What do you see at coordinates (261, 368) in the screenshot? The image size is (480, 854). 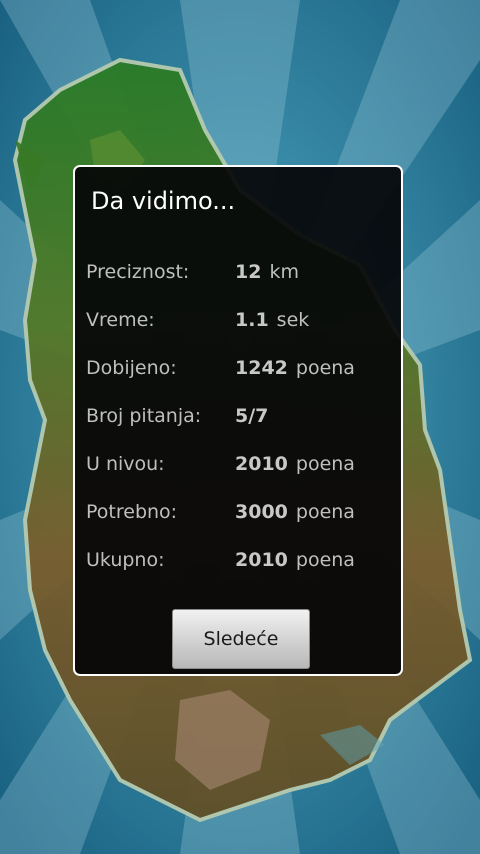 I see `stat-number: 1242` at bounding box center [261, 368].